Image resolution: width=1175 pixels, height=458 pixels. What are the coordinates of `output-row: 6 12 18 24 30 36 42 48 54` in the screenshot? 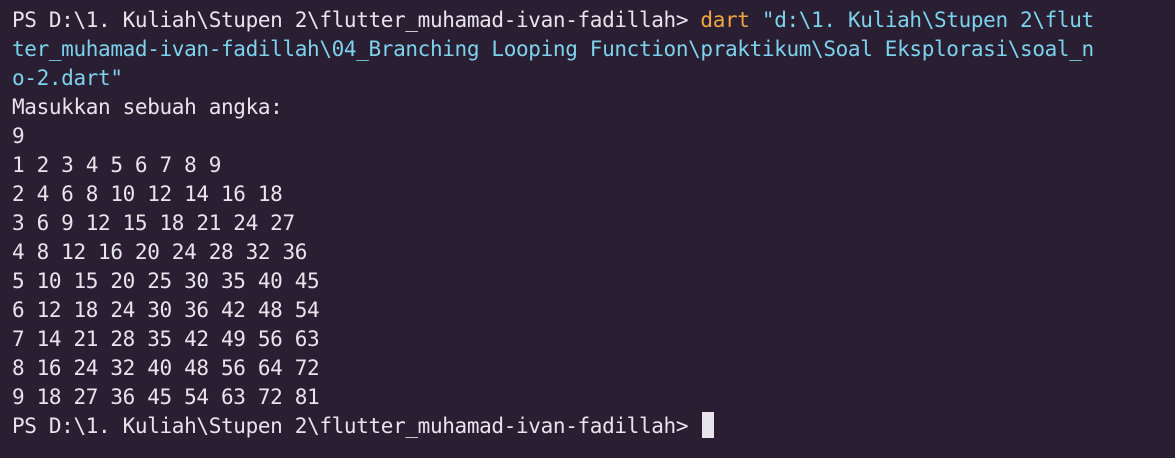 It's located at (166, 310).